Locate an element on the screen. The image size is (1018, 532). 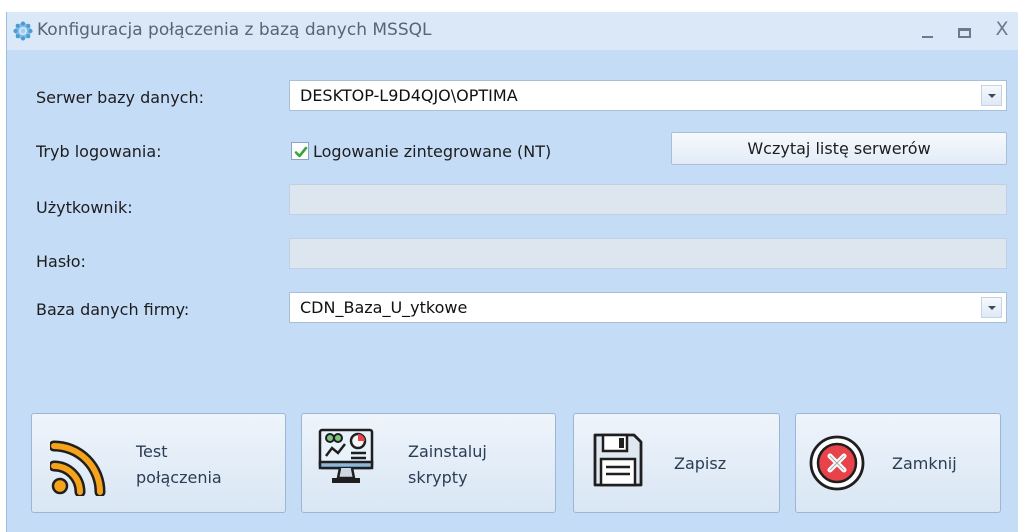
close-label: Zamknij is located at coordinates (924, 463).